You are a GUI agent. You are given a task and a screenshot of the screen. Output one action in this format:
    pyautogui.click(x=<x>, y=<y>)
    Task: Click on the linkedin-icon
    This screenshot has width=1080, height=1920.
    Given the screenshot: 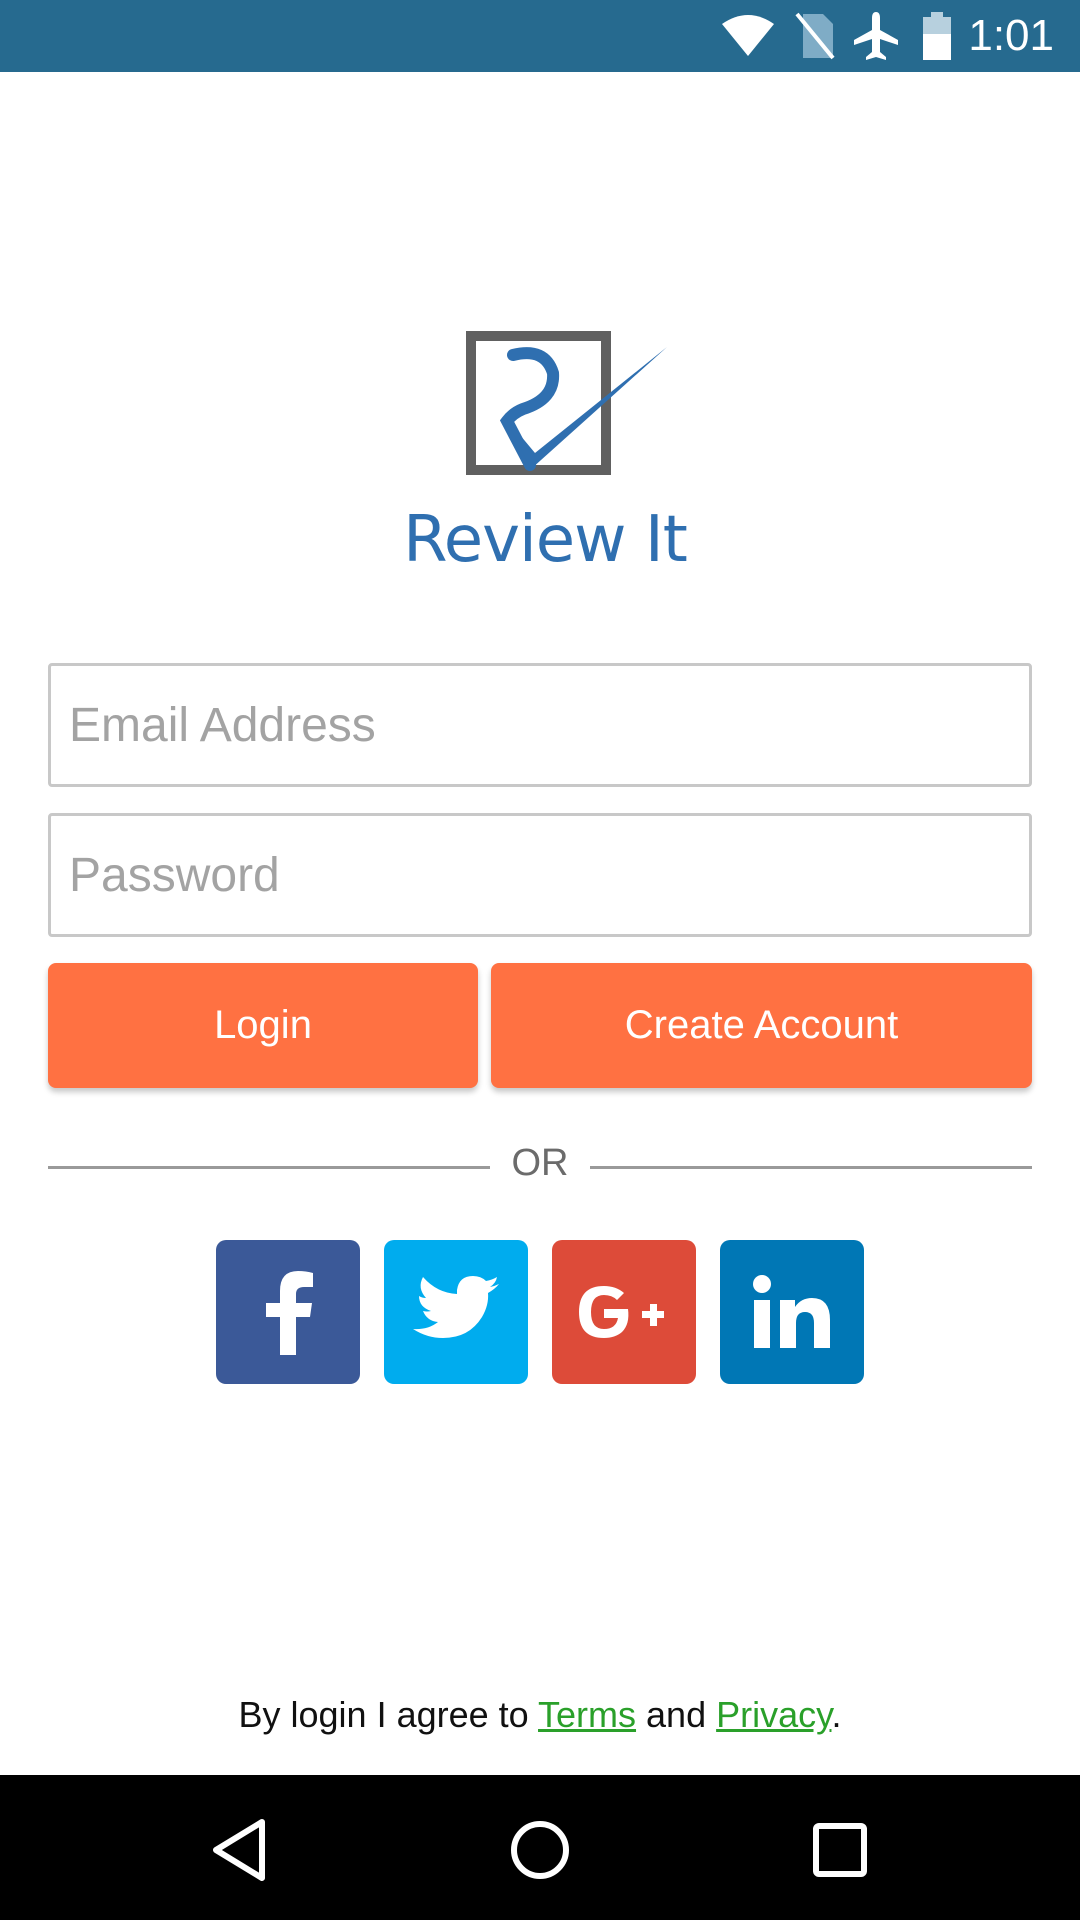 What is the action you would take?
    pyautogui.click(x=791, y=1311)
    